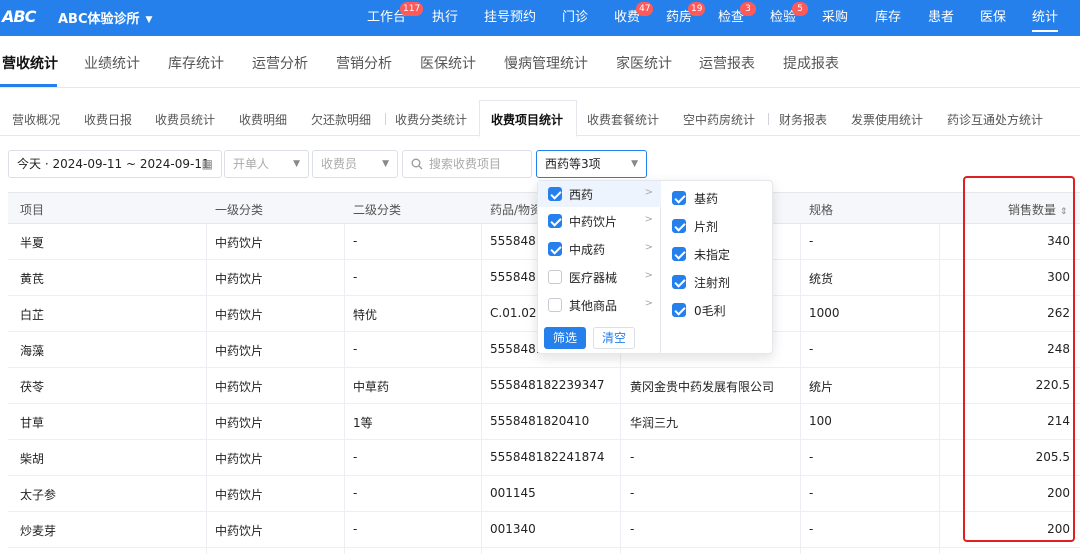  Describe the element at coordinates (593, 222) in the screenshot. I see `option-label: 中药饮片` at that location.